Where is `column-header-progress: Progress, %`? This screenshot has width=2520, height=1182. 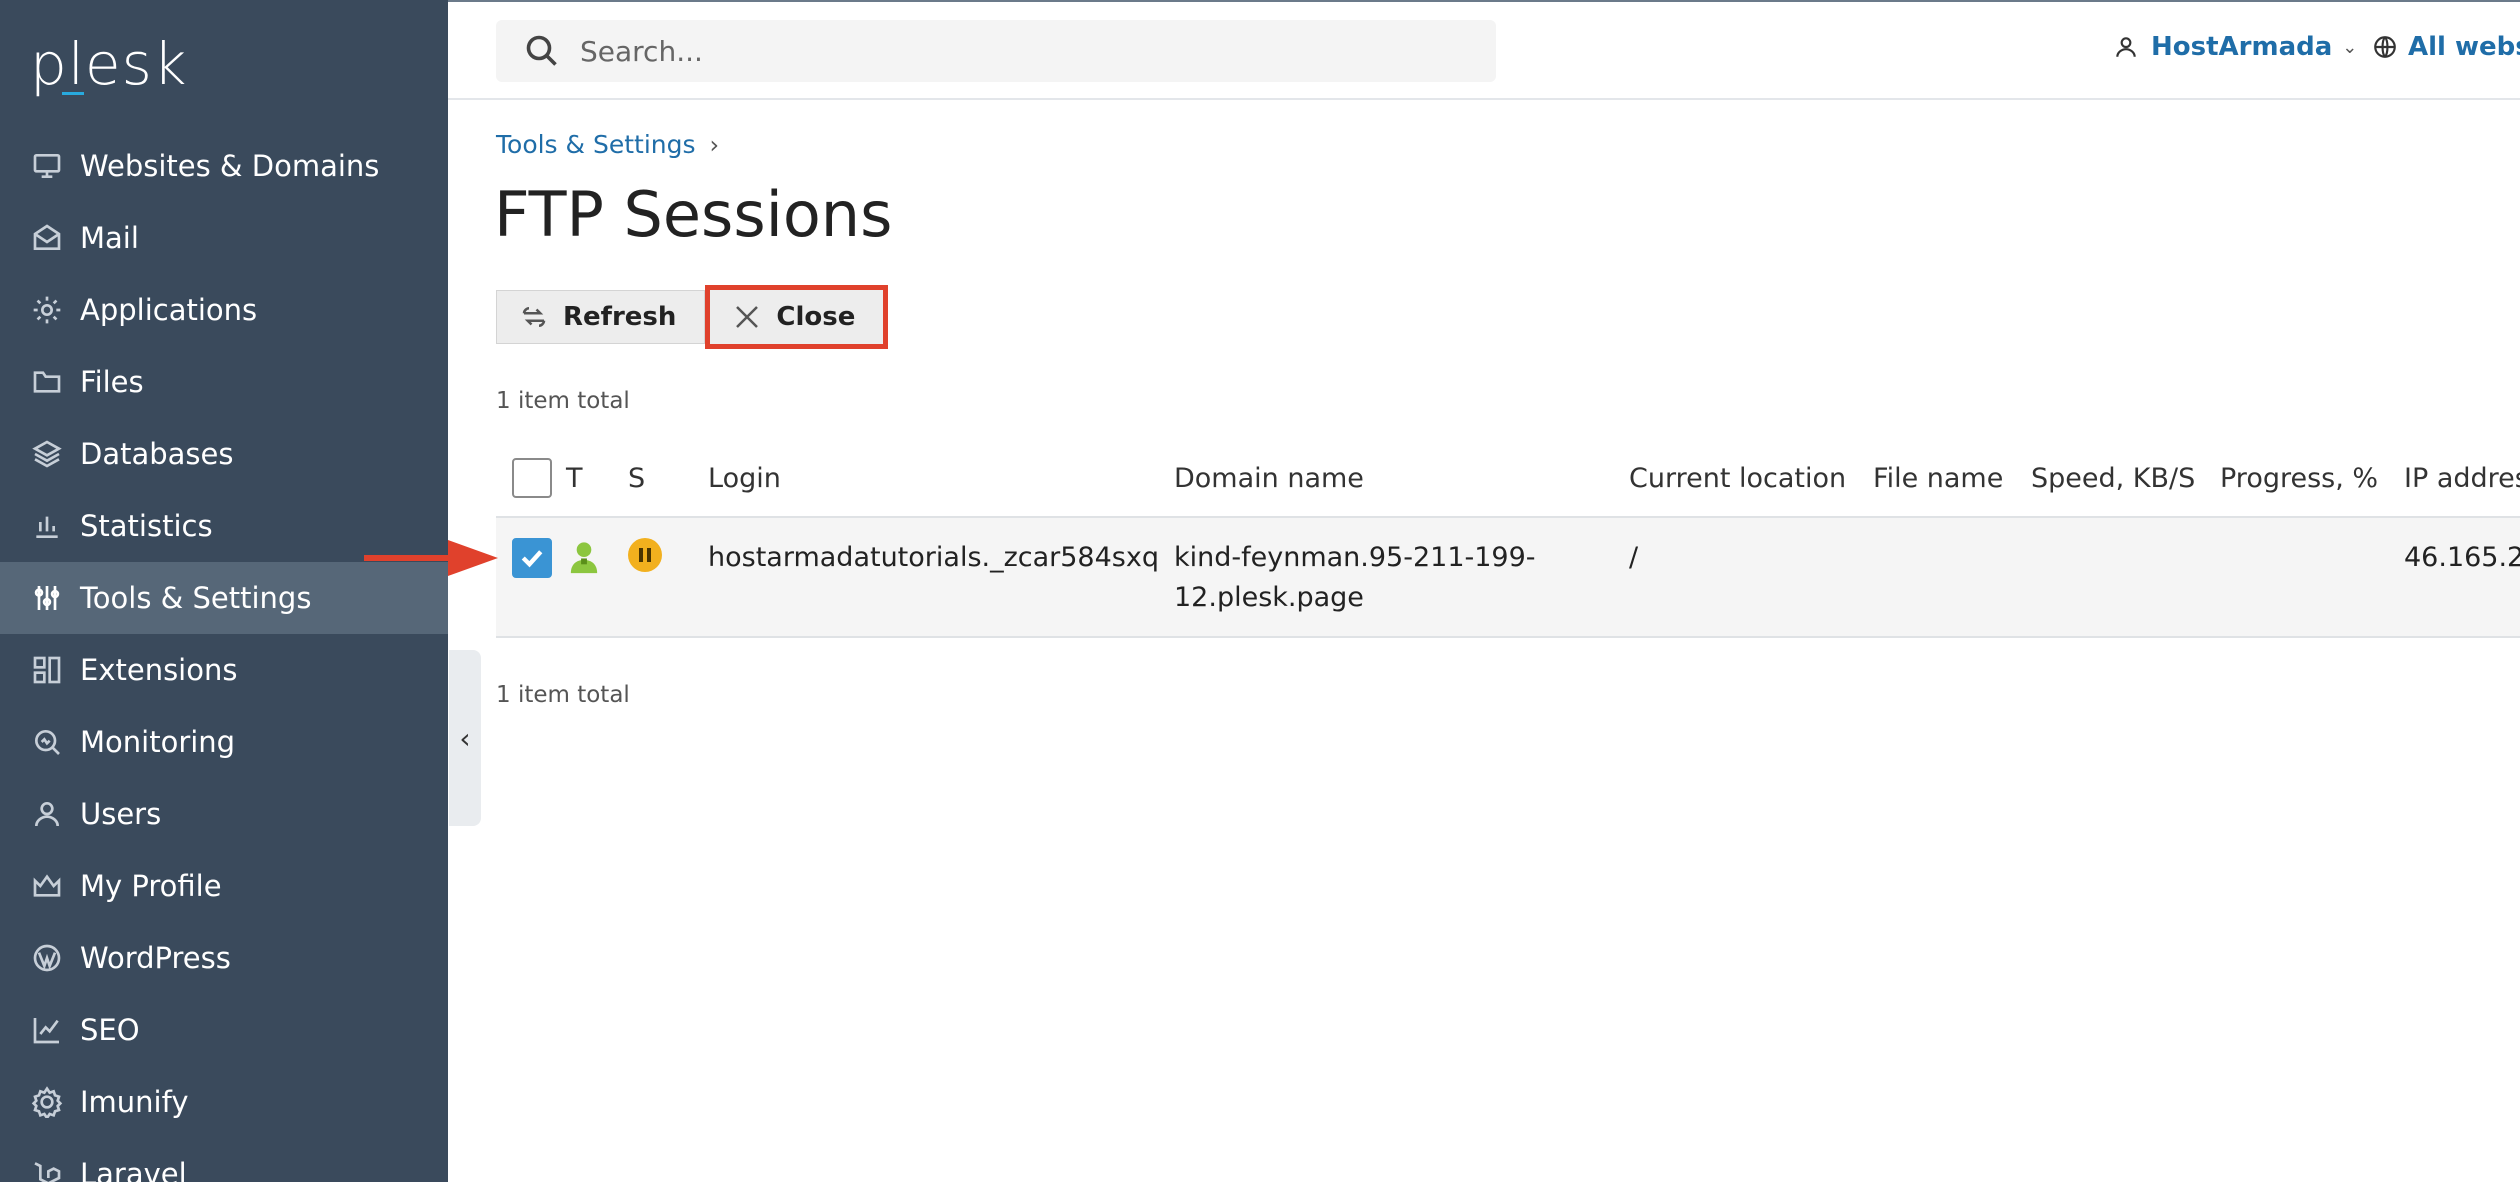
column-header-progress: Progress, % is located at coordinates (2312, 478).